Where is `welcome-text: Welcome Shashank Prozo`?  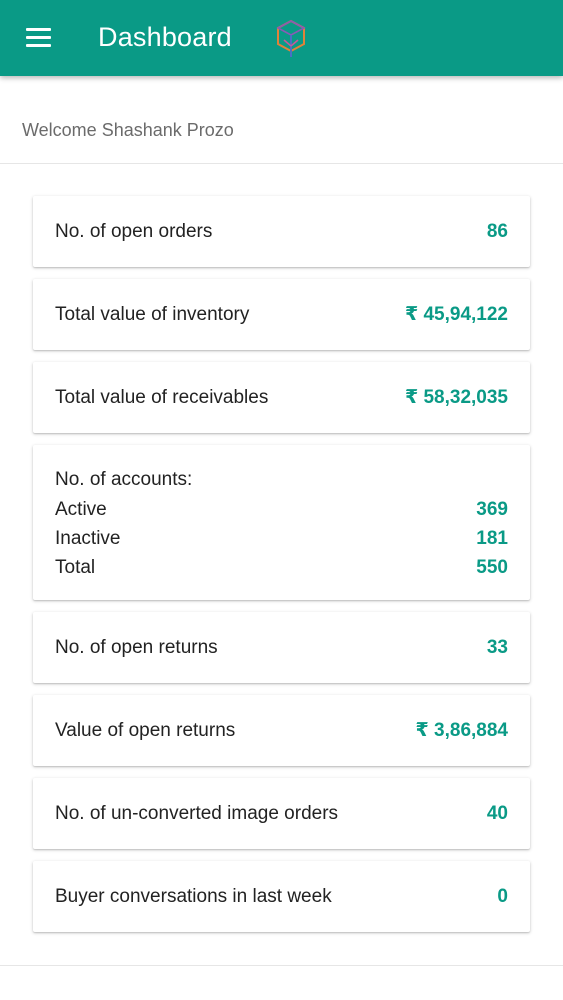 welcome-text: Welcome Shashank Prozo is located at coordinates (128, 130).